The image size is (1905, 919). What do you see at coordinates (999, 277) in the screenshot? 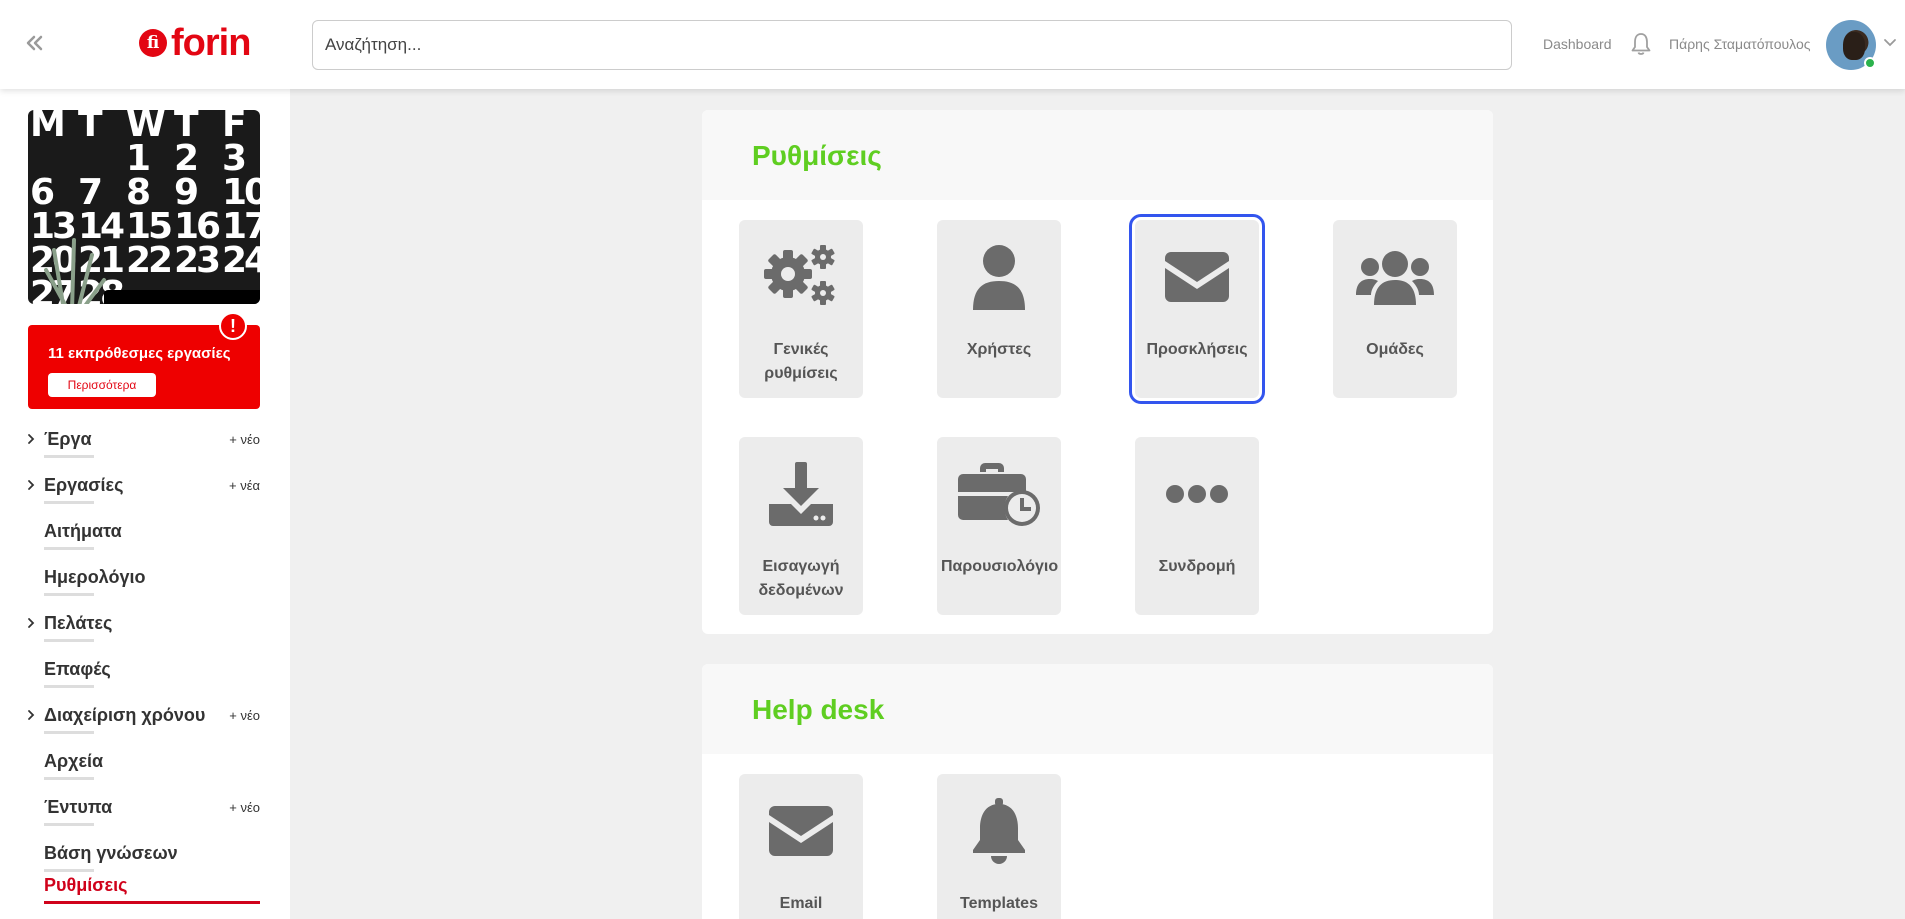
I see `user-icon` at bounding box center [999, 277].